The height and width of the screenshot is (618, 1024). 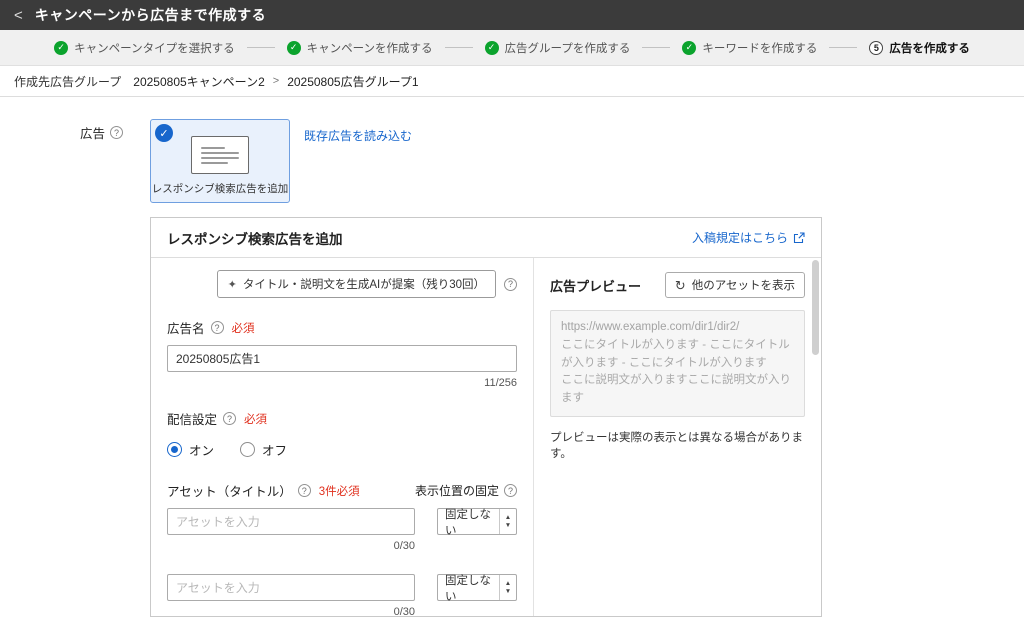 What do you see at coordinates (229, 492) in the screenshot?
I see `asset-title-label: アセット（タイトル）` at bounding box center [229, 492].